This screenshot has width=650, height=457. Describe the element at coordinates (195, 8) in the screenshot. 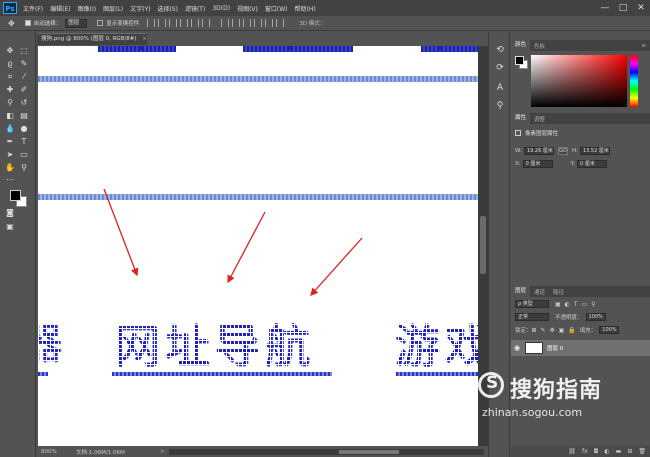

I see `menu-filter: 滤镜(T)` at that location.